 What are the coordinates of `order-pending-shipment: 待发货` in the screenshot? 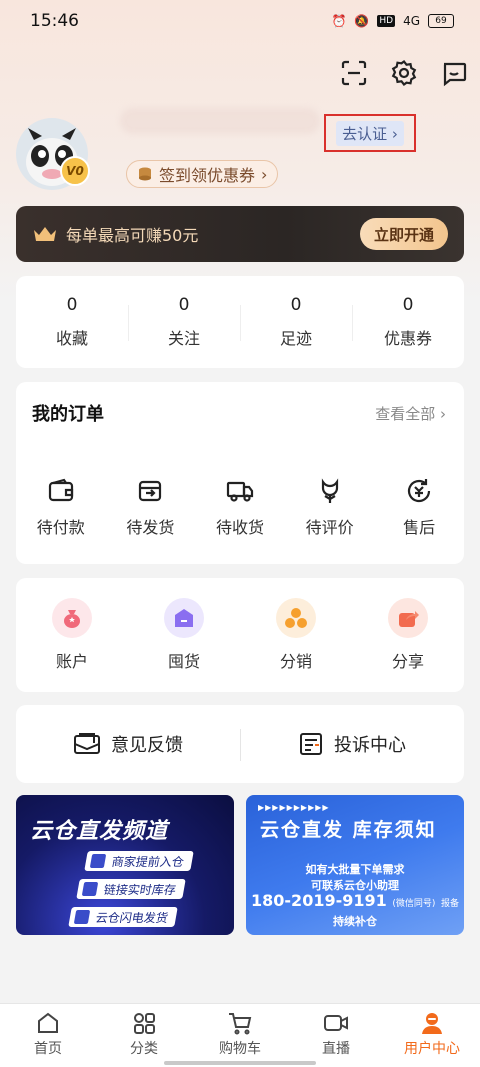 It's located at (150, 507).